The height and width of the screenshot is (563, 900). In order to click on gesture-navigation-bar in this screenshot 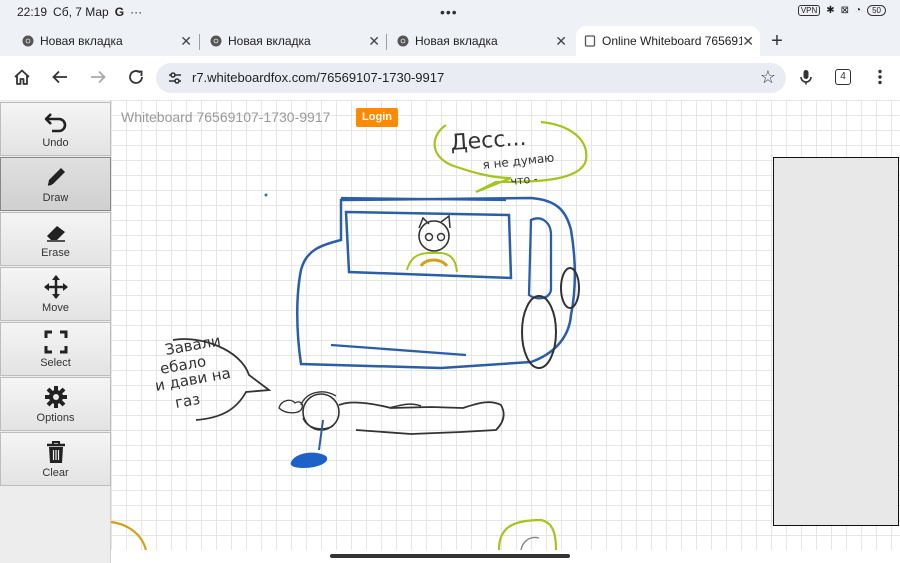, I will do `click(450, 556)`.